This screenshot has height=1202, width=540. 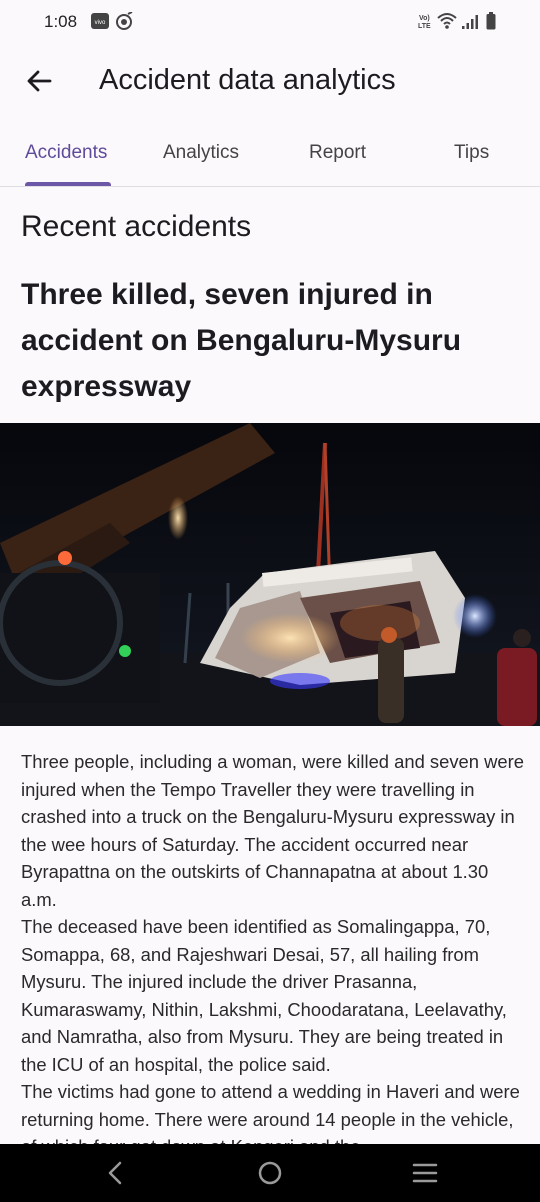 I want to click on back-nav-icon, so click(x=115, y=1173).